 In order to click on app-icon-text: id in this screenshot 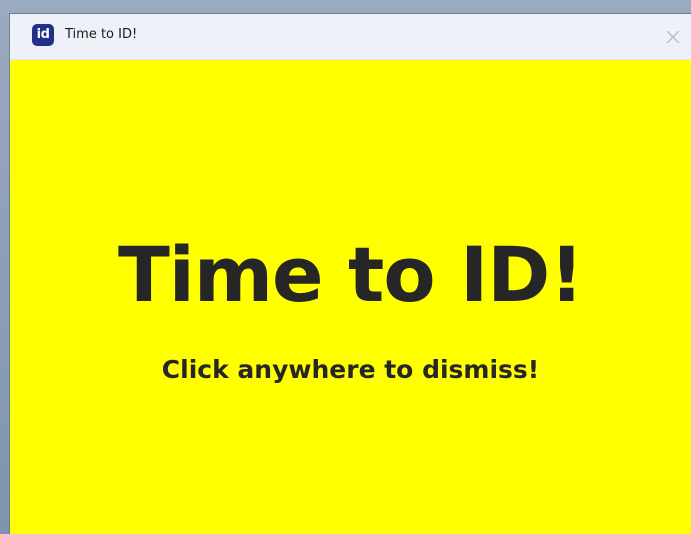, I will do `click(43, 34)`.